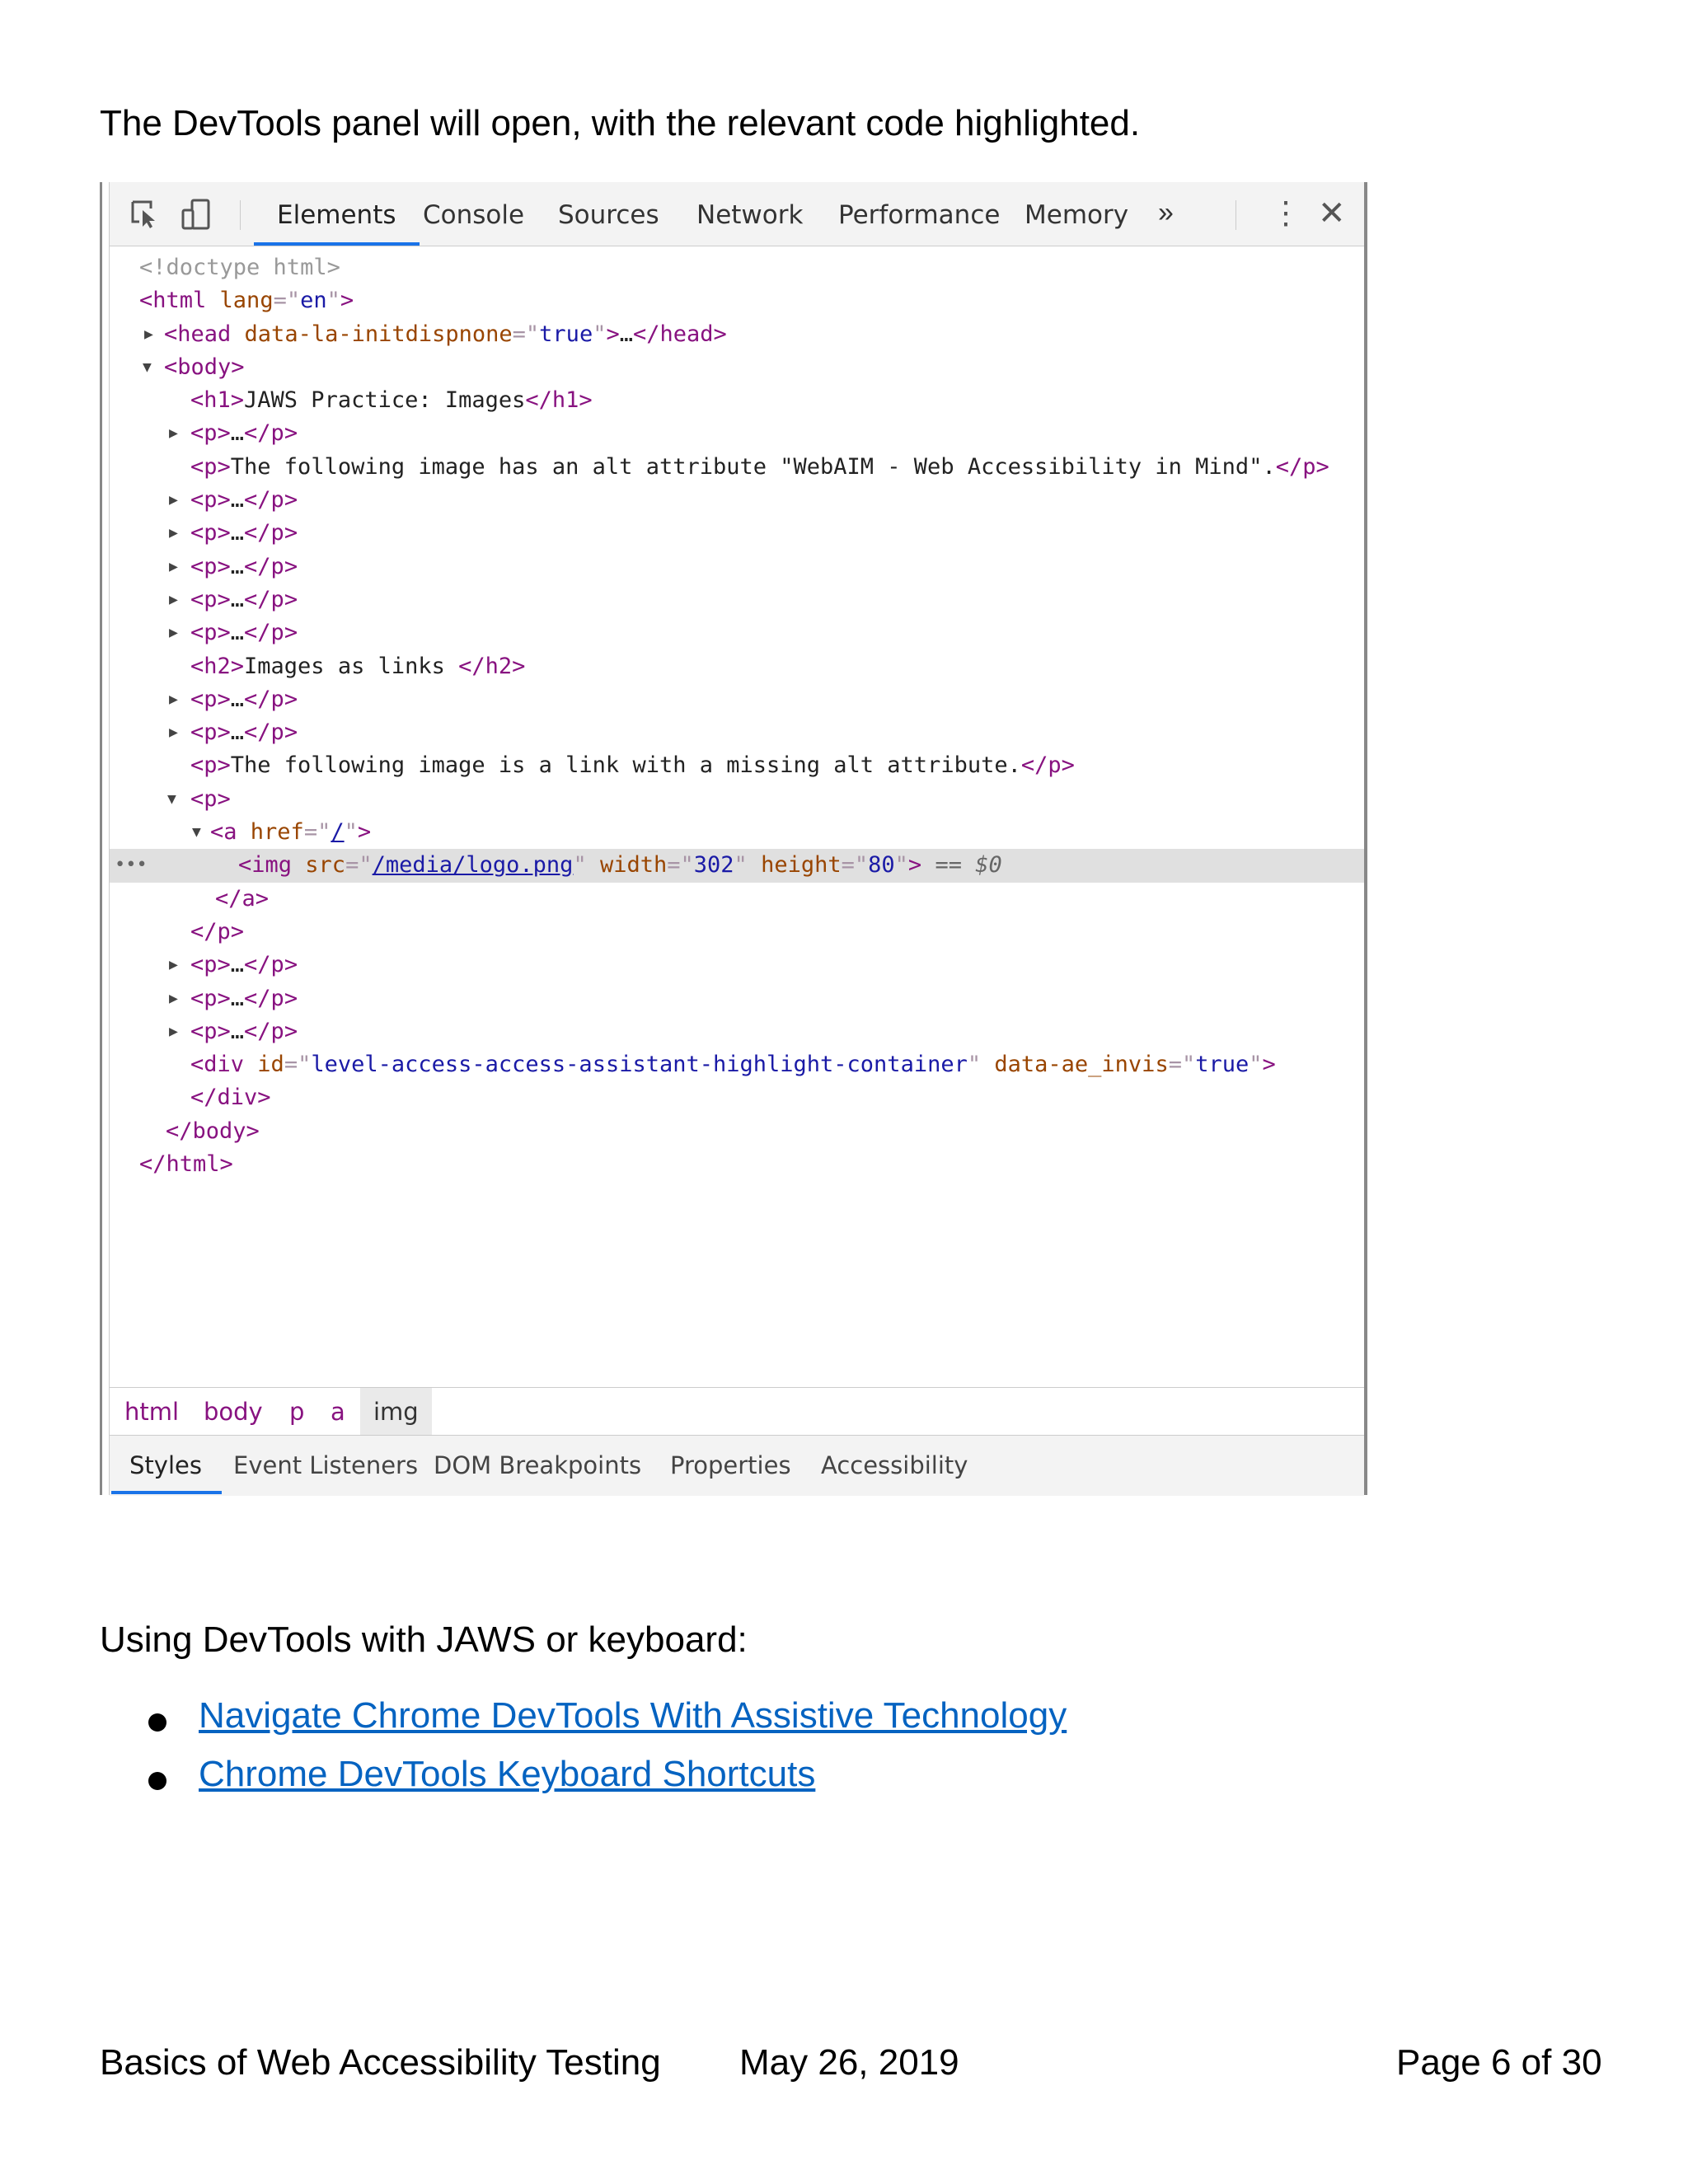 The width and height of the screenshot is (1688, 2184). I want to click on subtab-styles: Styles, so click(167, 1466).